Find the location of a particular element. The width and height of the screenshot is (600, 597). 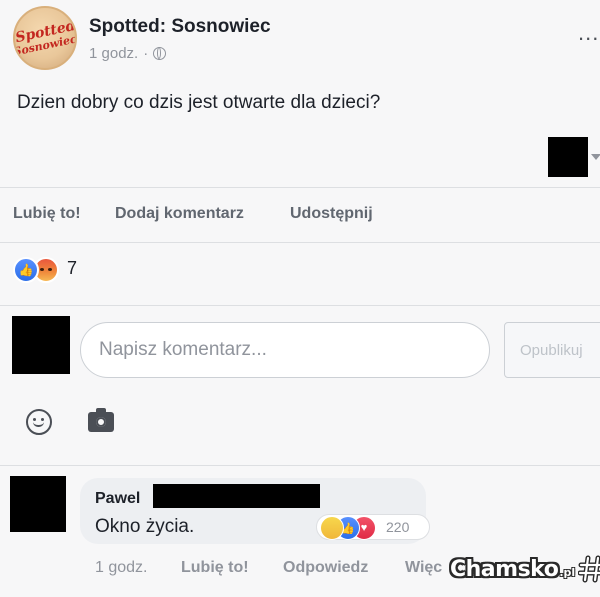

comment-reaction-count: 220 is located at coordinates (397, 527).